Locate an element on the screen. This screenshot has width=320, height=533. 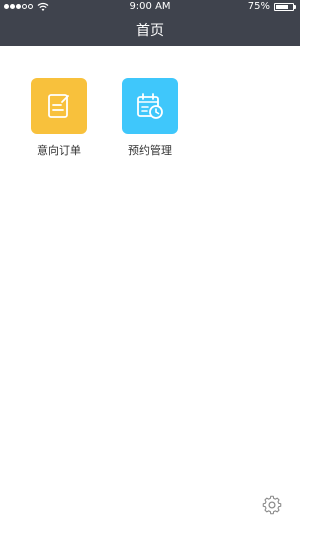
tile-intent-orders: 意向订单 is located at coordinates (59, 118).